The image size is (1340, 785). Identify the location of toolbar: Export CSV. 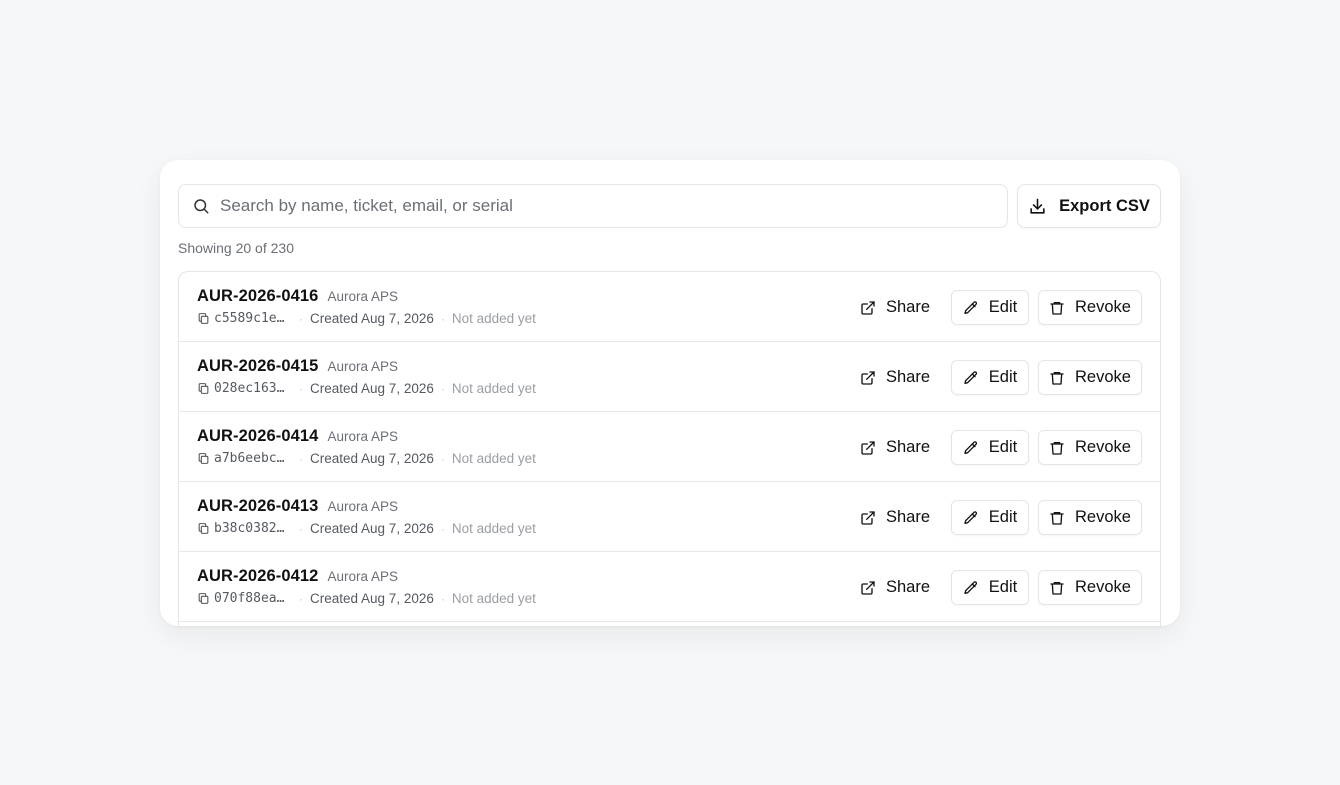
(669, 206).